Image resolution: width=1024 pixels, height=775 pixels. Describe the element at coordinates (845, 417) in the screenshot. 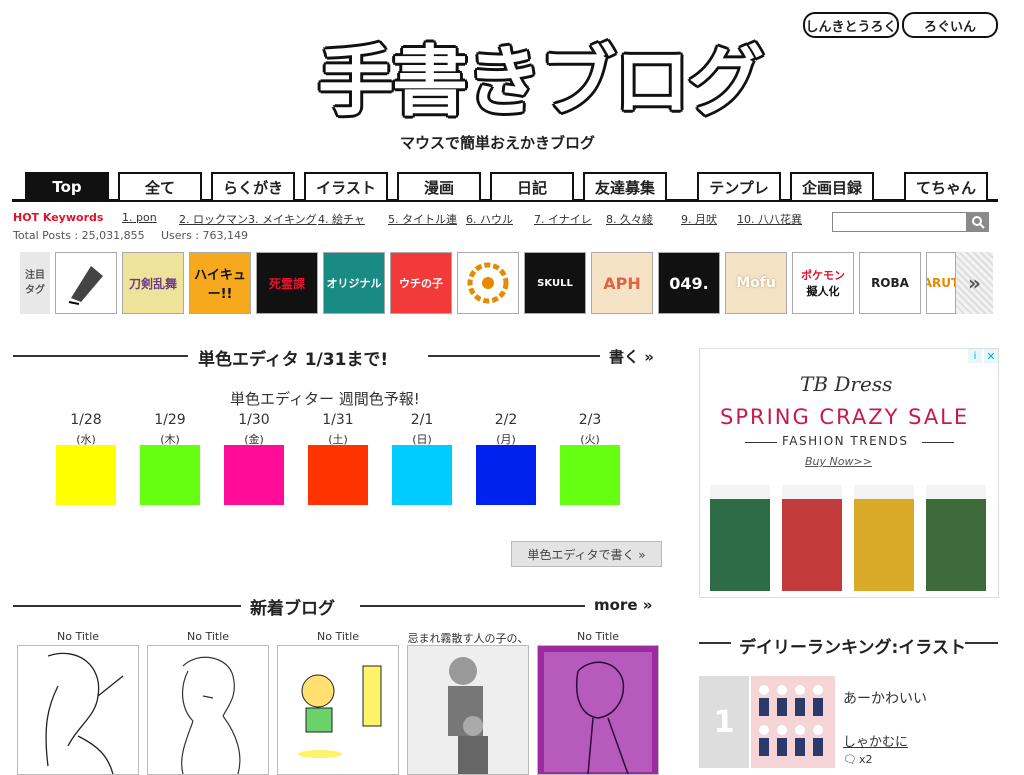

I see `ad-headline: SPRING CRAZY SALE` at that location.